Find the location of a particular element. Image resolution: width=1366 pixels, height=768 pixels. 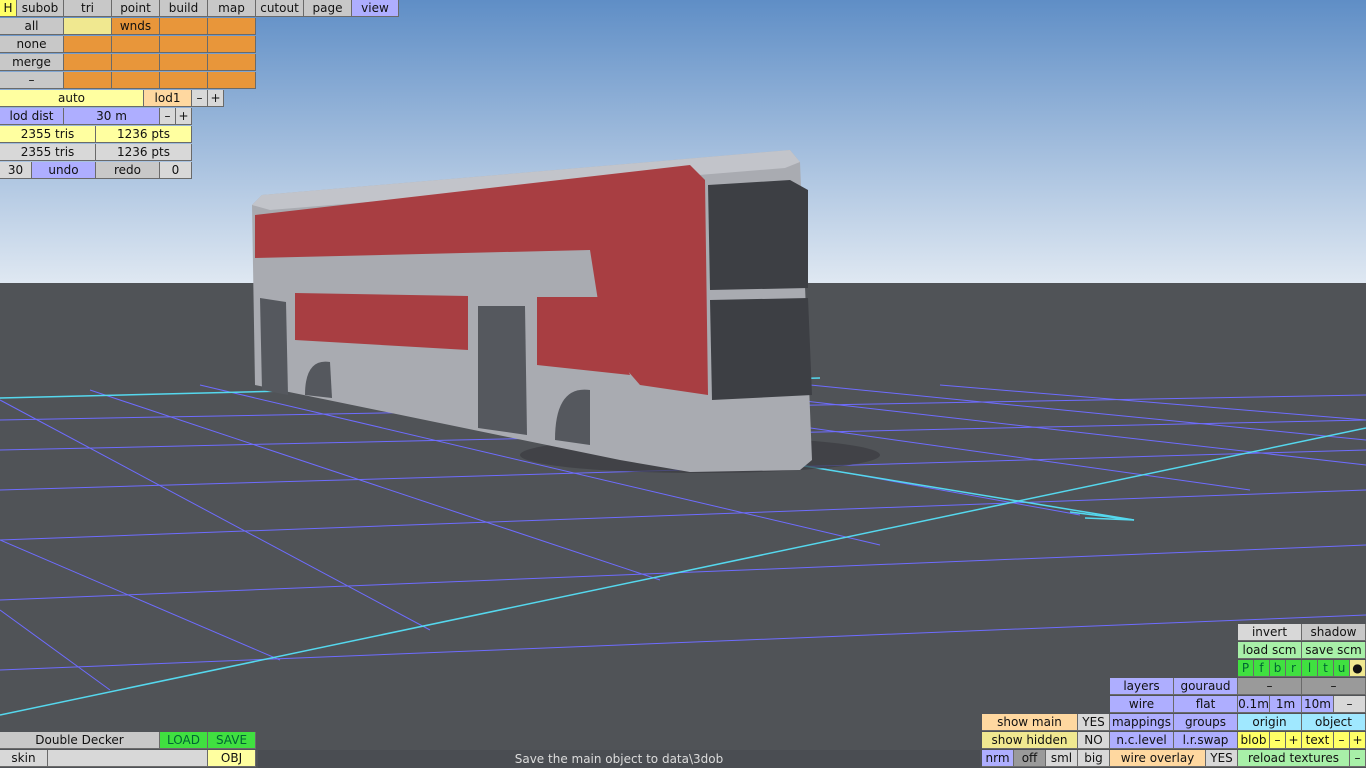

lod-plus-button: + is located at coordinates (216, 98).